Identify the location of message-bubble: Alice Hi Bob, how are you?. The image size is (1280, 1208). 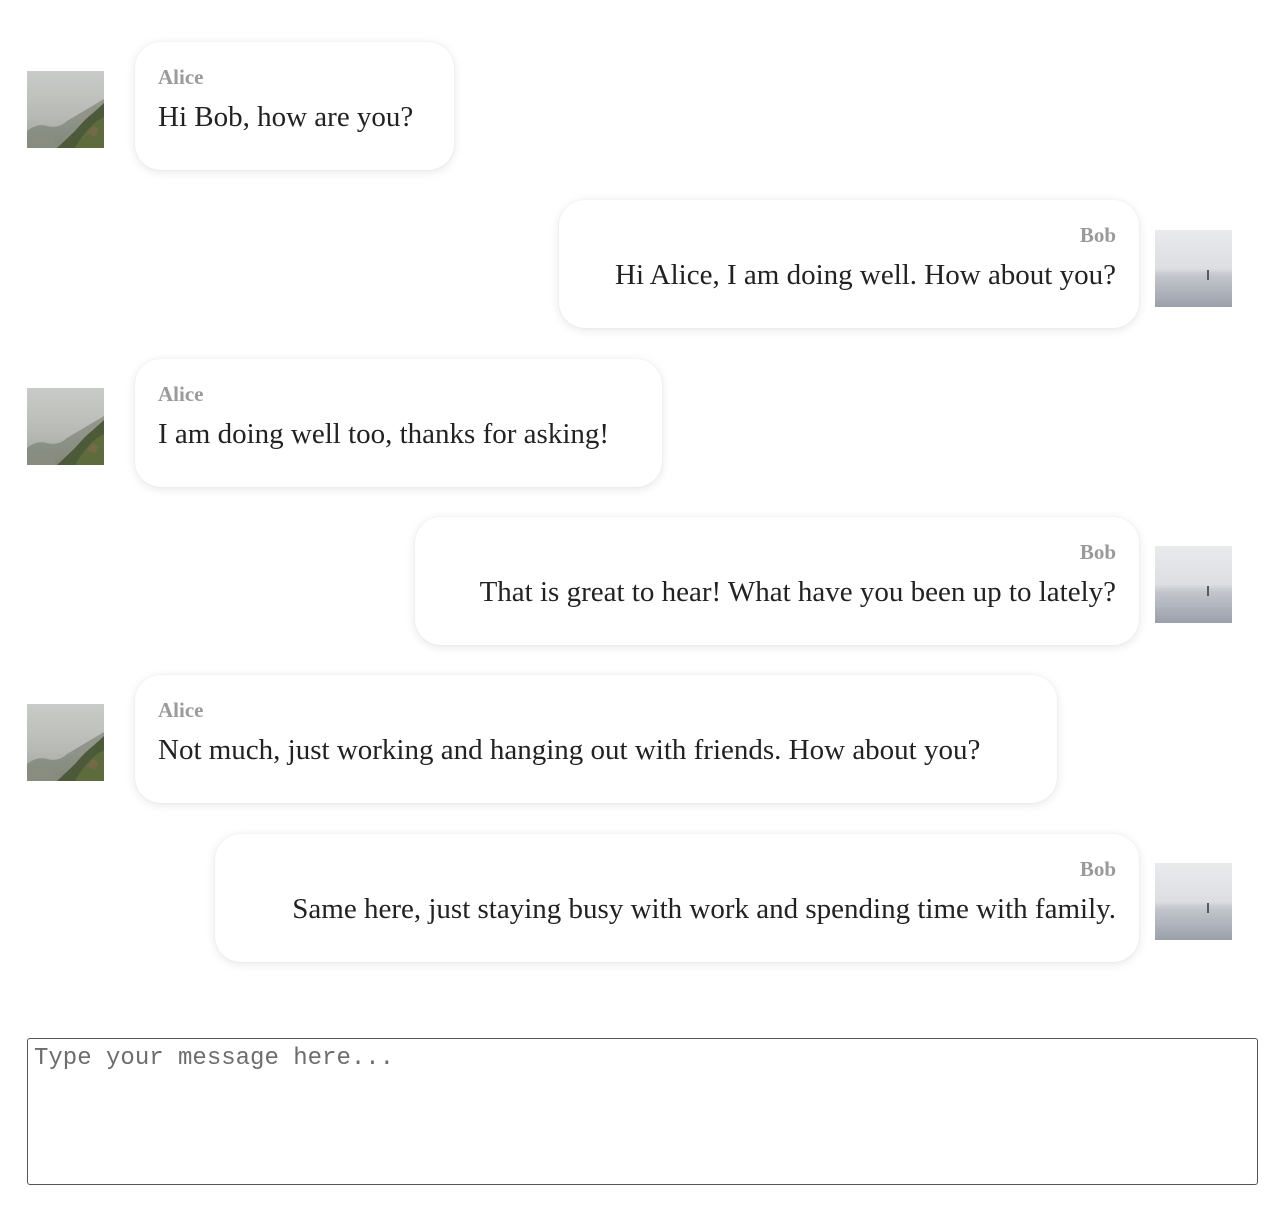
(294, 106).